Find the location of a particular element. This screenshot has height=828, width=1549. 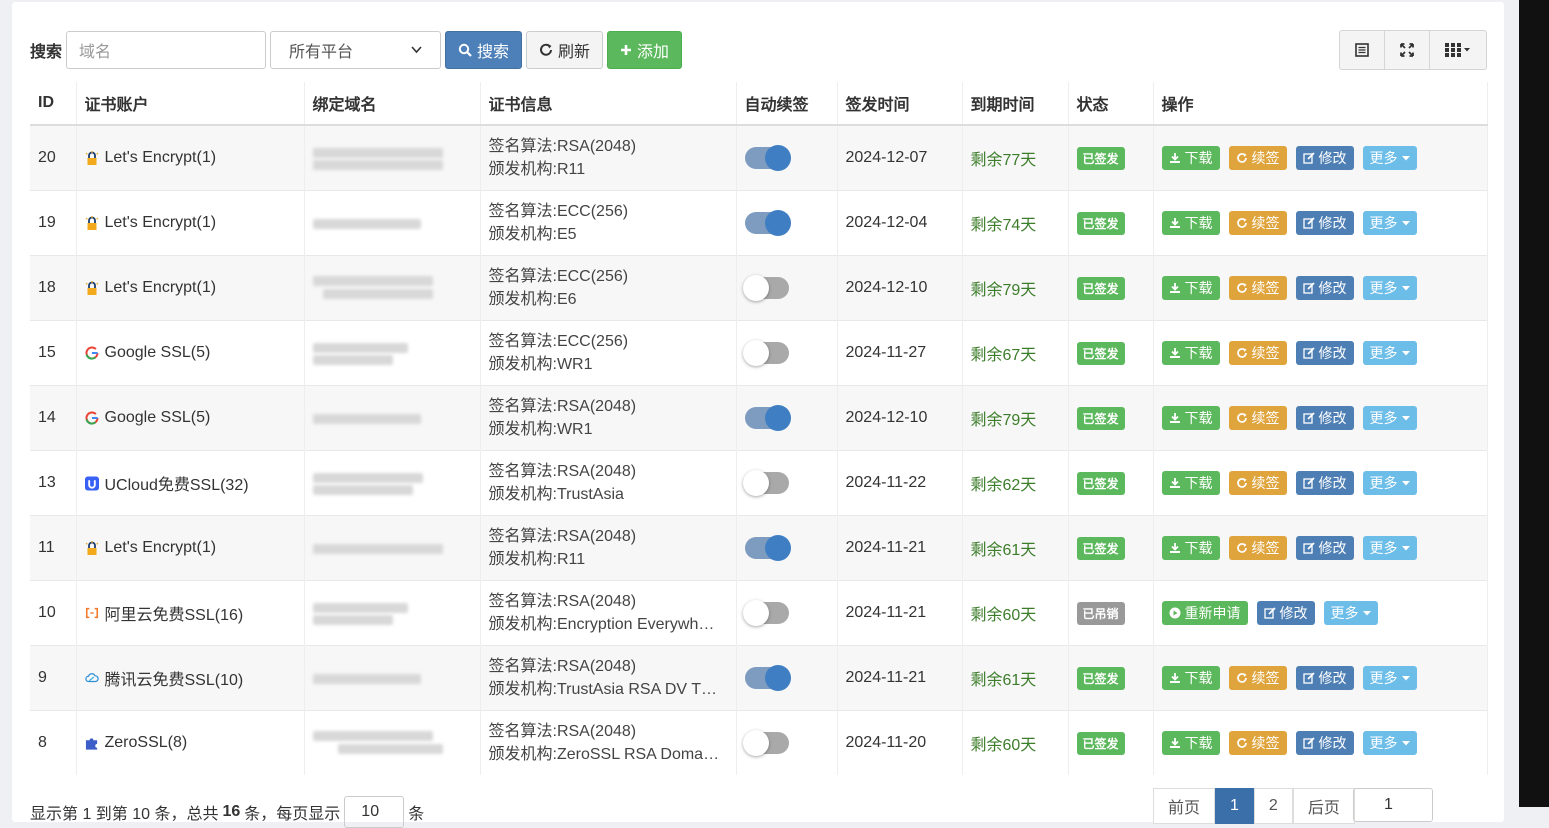

column-header: 操作 is located at coordinates (1320, 104).